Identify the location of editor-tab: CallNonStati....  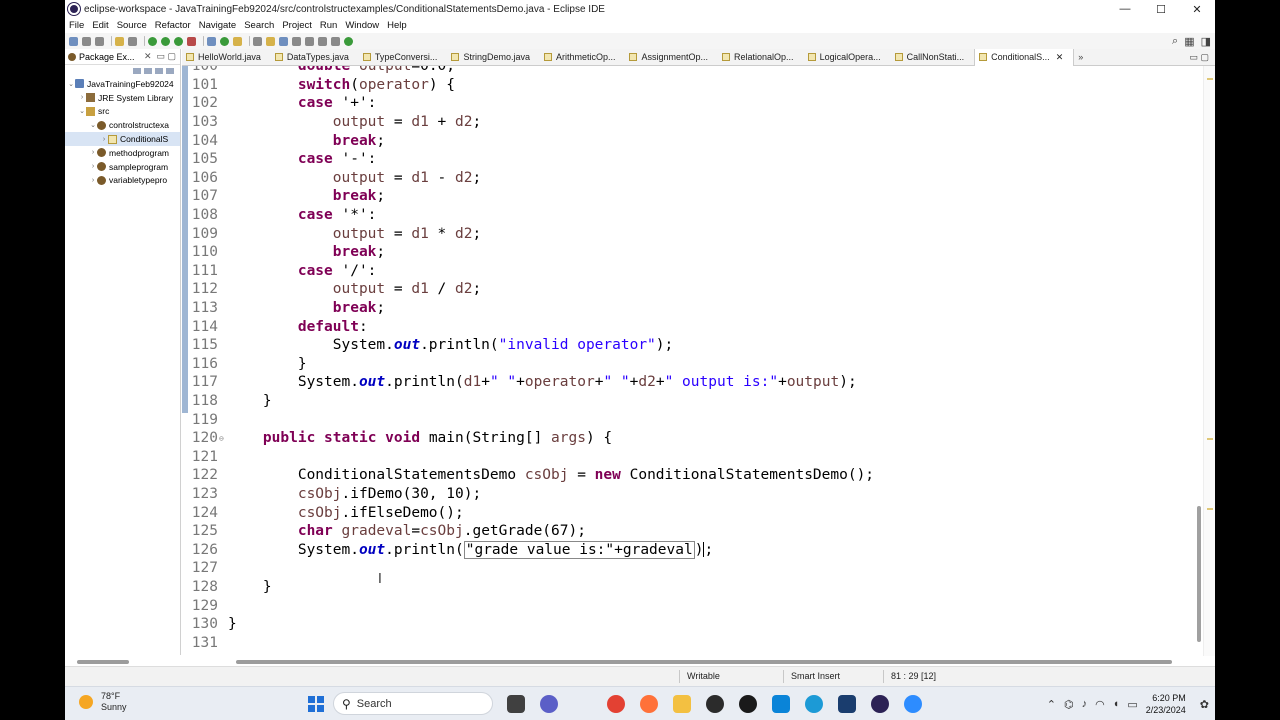
(933, 57).